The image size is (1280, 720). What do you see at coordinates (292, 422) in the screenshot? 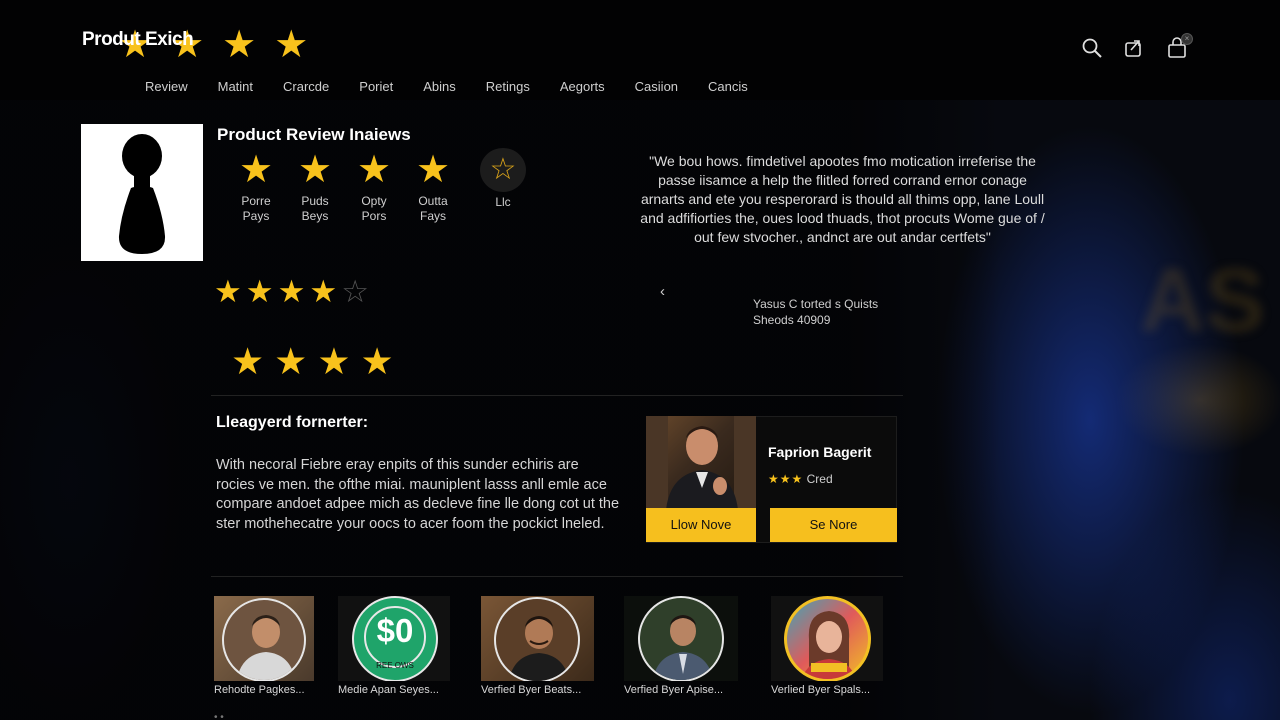
I see `section-title: Lleagyerd fornerter:` at bounding box center [292, 422].